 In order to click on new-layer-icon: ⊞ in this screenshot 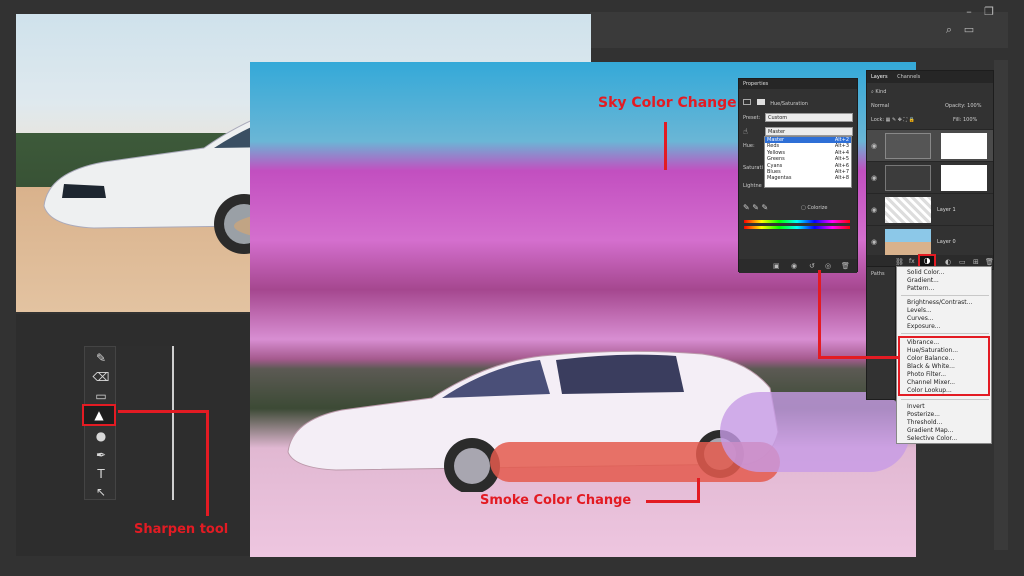, I will do `click(976, 262)`.